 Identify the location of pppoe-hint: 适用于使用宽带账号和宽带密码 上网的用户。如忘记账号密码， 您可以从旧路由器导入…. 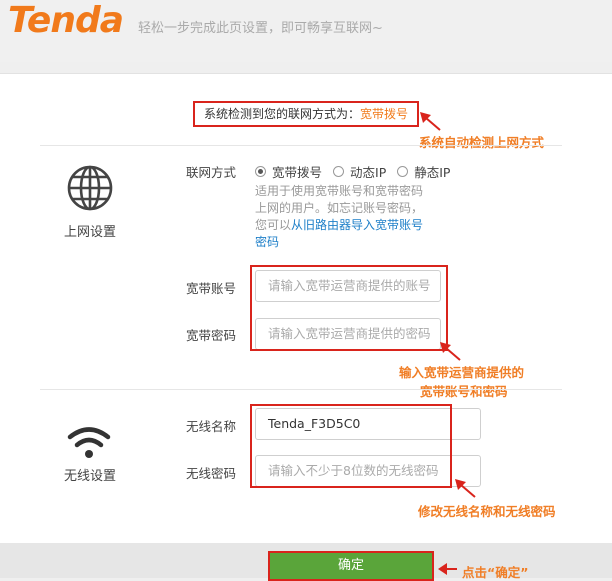
(339, 216).